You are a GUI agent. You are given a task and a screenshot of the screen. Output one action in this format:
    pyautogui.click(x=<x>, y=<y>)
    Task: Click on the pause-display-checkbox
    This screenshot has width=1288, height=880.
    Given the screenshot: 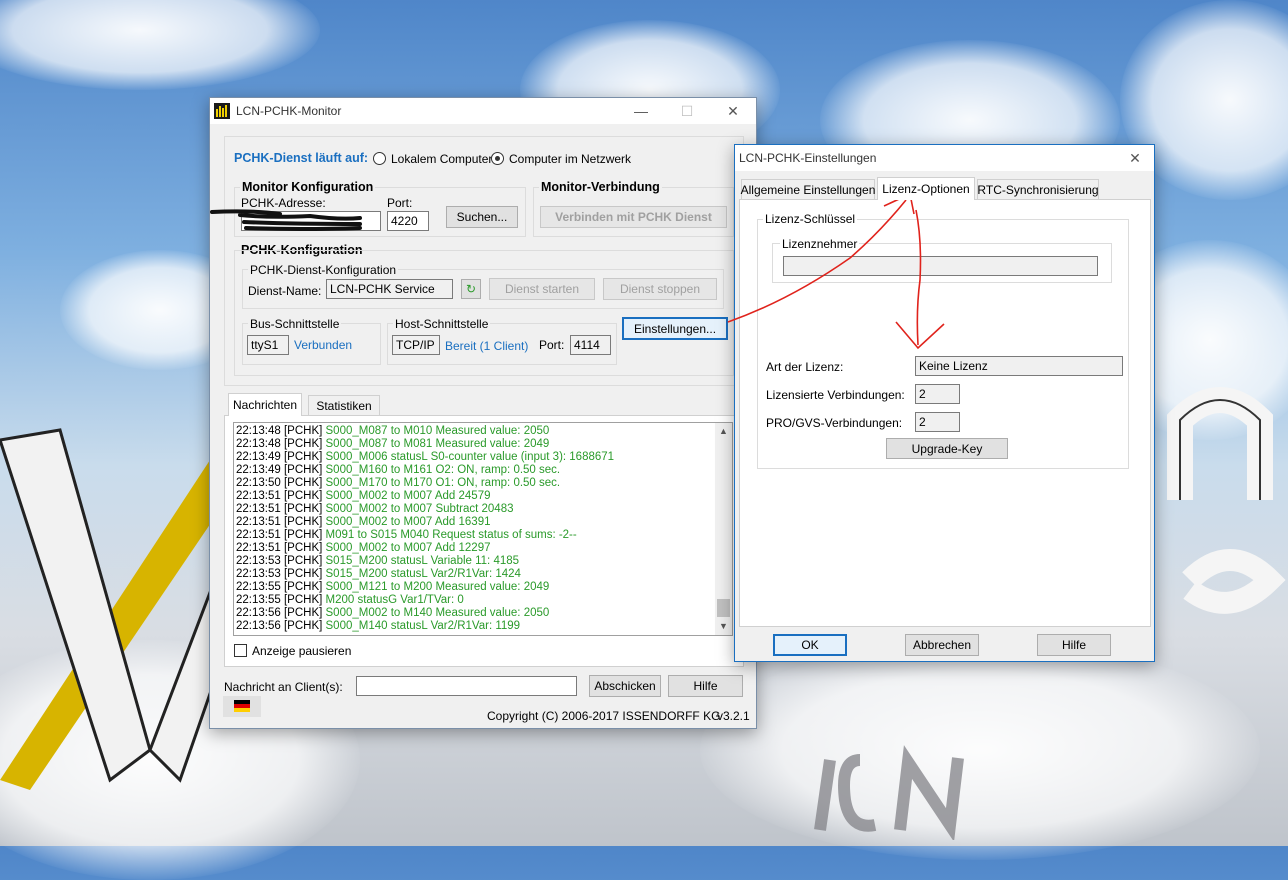 What is the action you would take?
    pyautogui.click(x=240, y=650)
    